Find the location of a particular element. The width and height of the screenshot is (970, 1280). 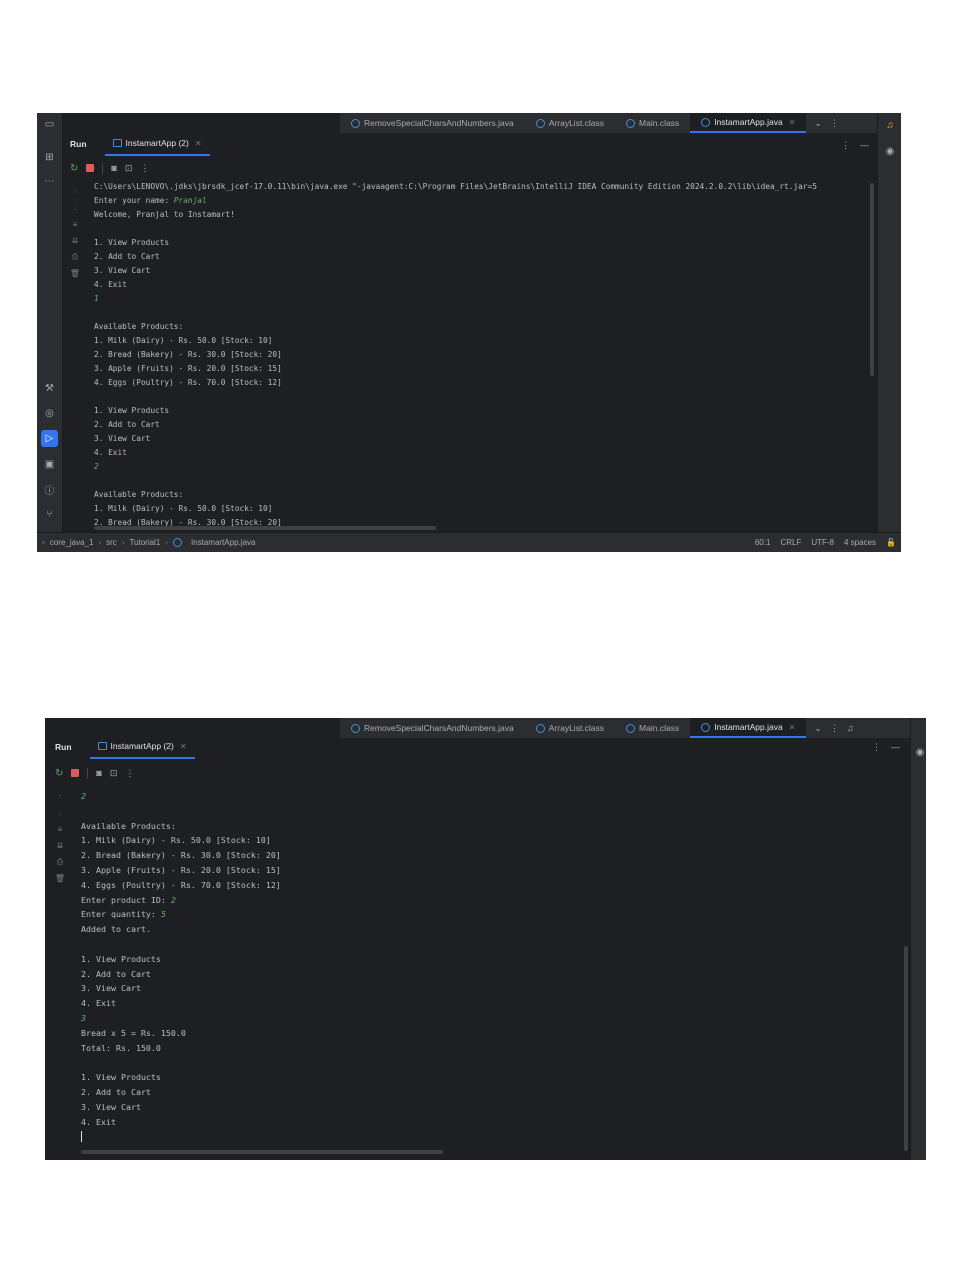

structure-icon: ⊞ is located at coordinates (49, 157).